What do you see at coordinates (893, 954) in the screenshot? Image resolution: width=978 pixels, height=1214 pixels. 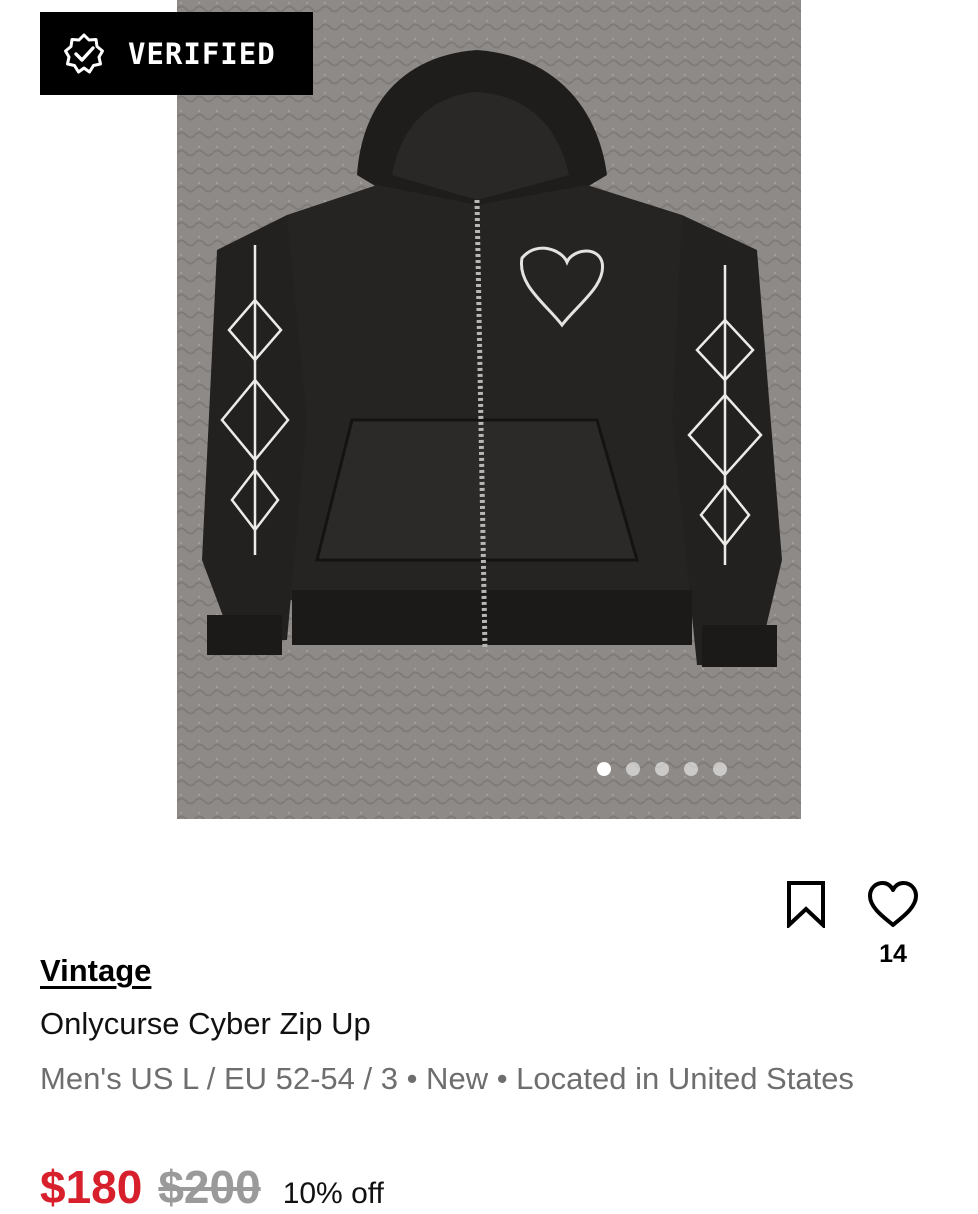 I see `like-count: 14` at bounding box center [893, 954].